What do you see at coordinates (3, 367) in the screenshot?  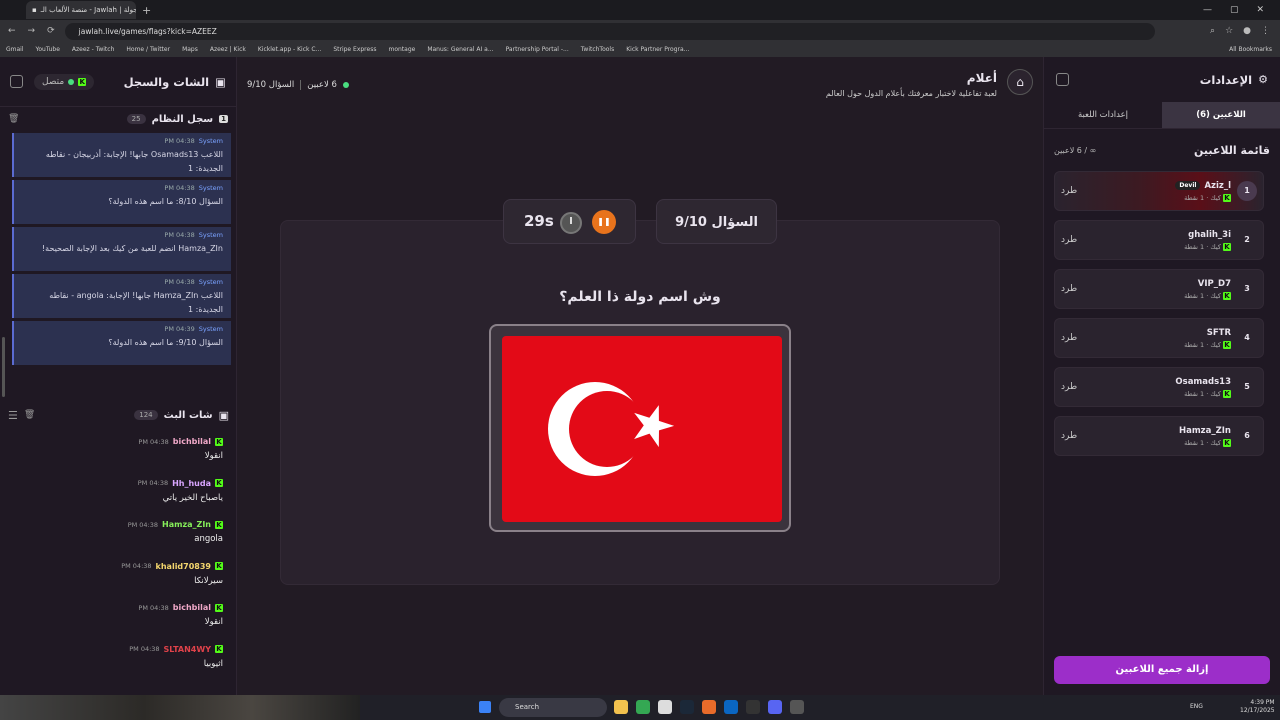 I see `scrollbar` at bounding box center [3, 367].